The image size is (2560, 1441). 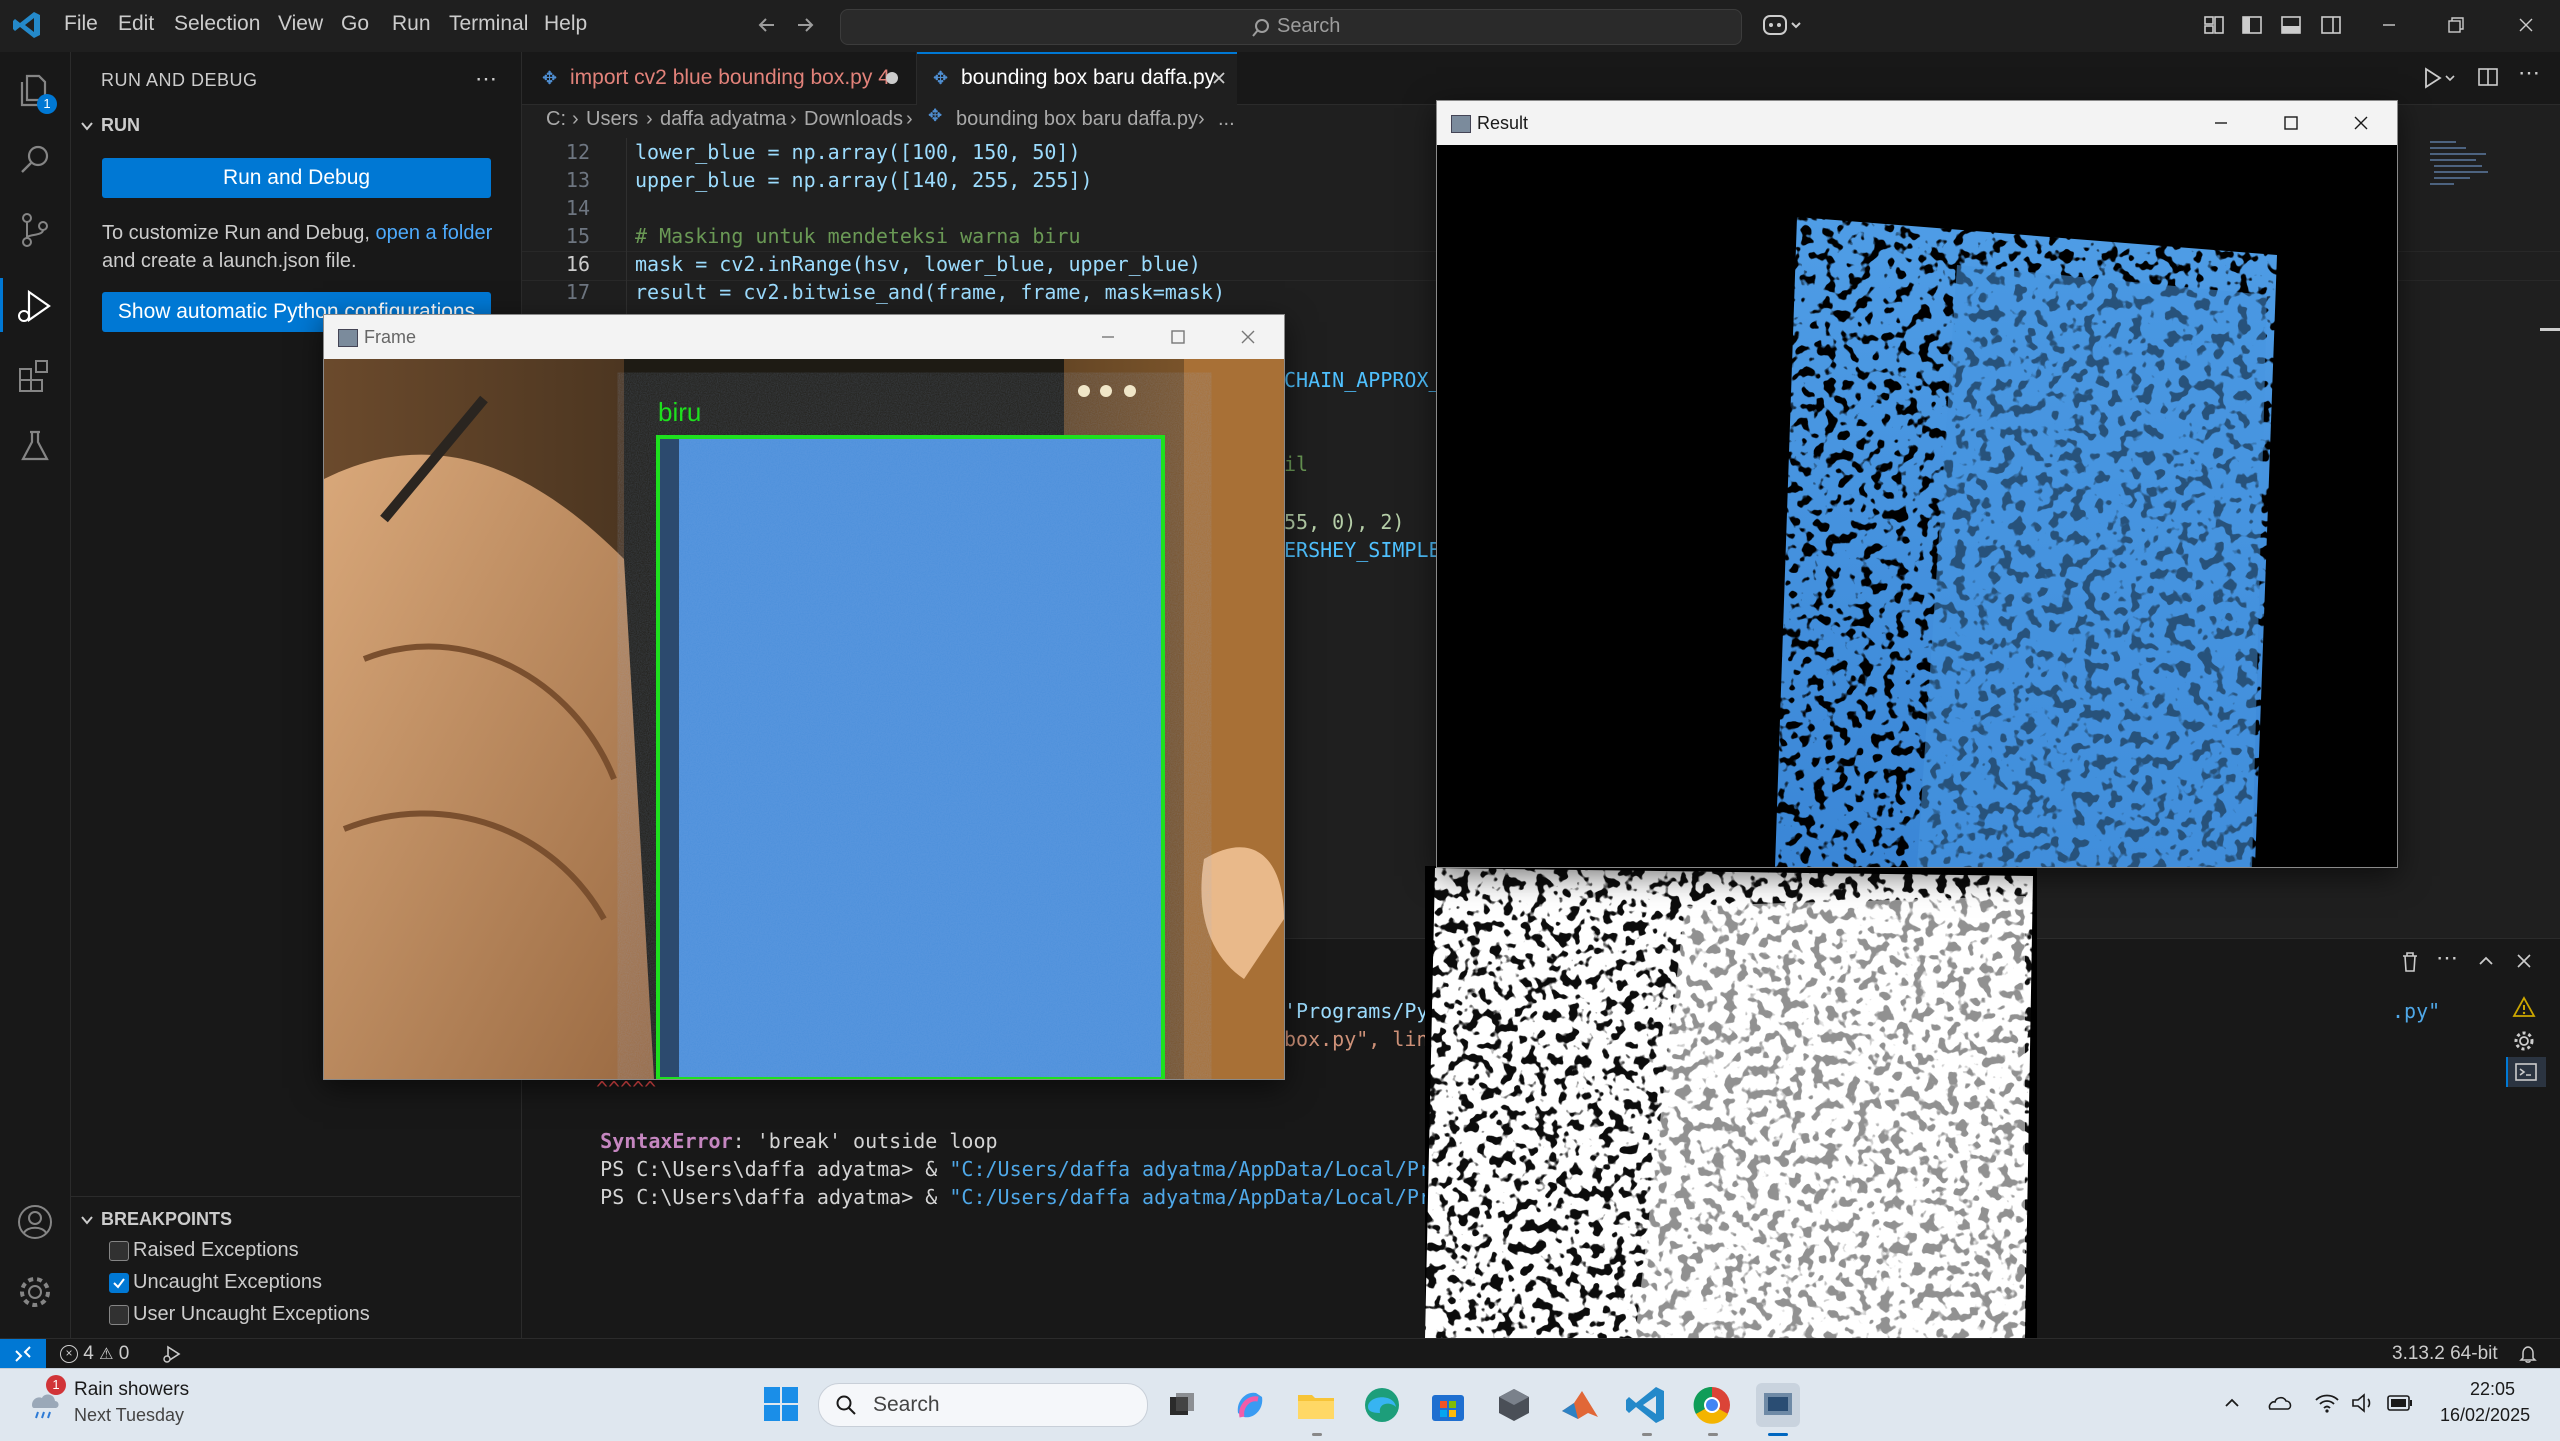 What do you see at coordinates (1580, 1405) in the screenshot?
I see `matlab-icon` at bounding box center [1580, 1405].